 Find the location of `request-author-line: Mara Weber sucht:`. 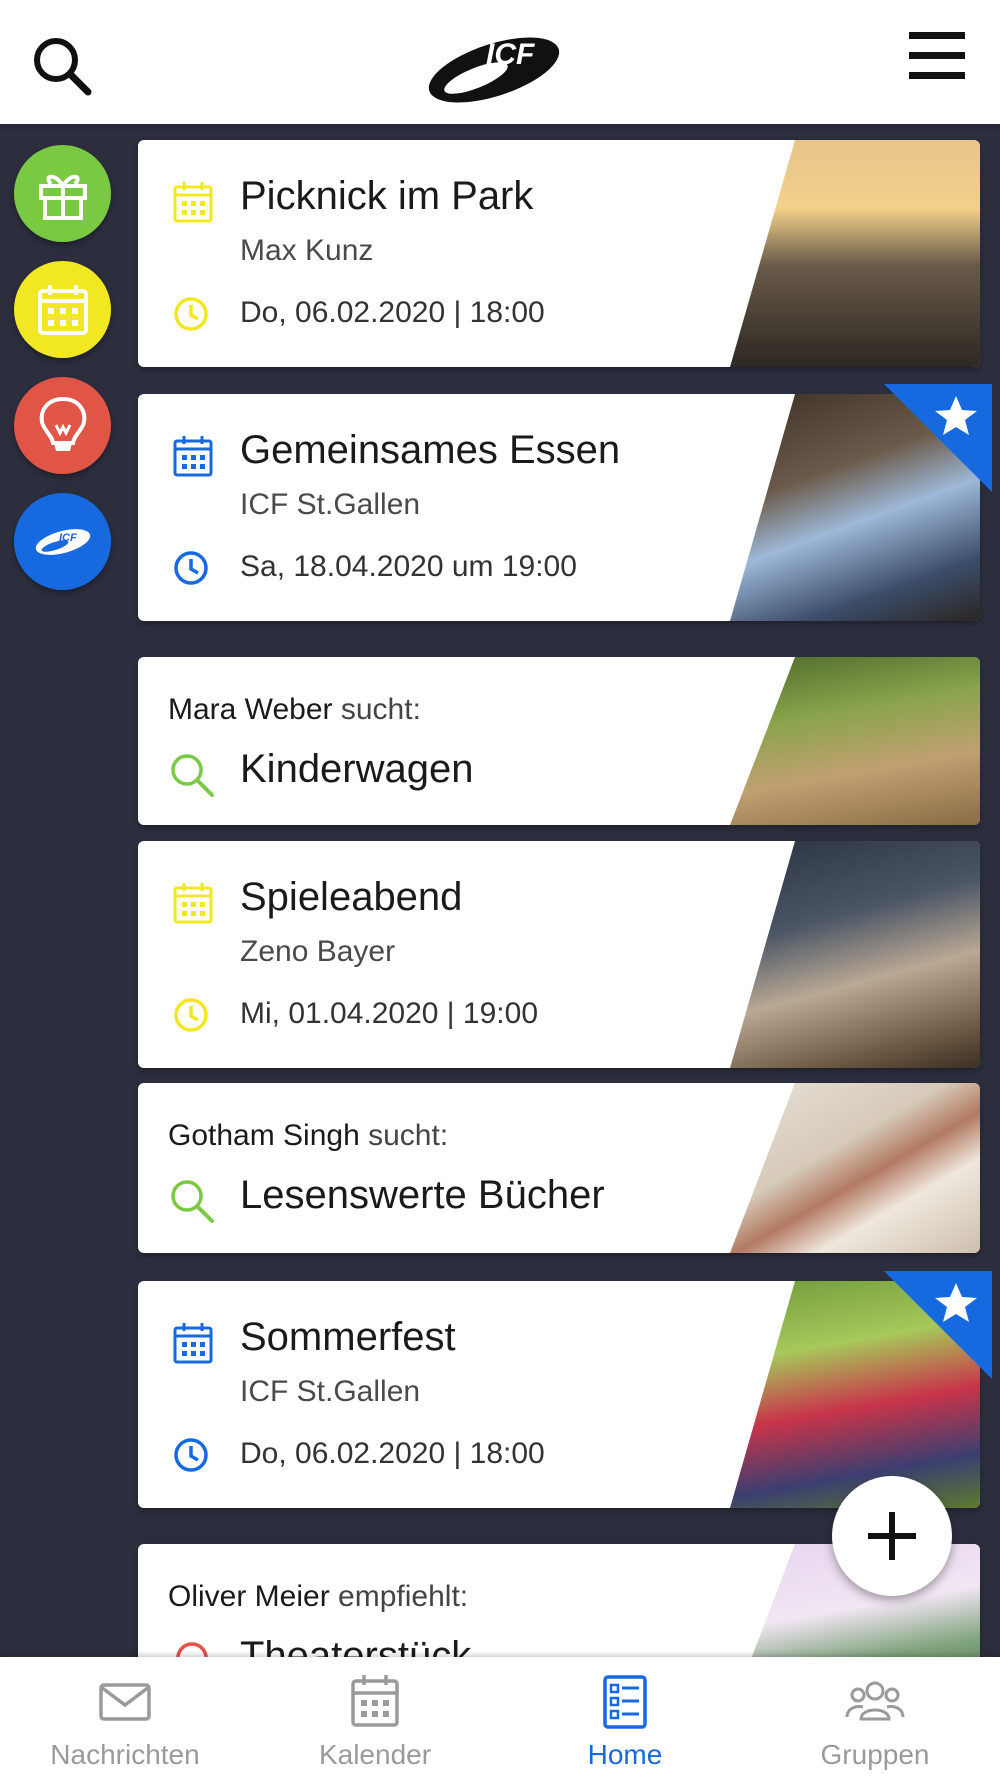

request-author-line: Mara Weber sucht: is located at coordinates (294, 710).